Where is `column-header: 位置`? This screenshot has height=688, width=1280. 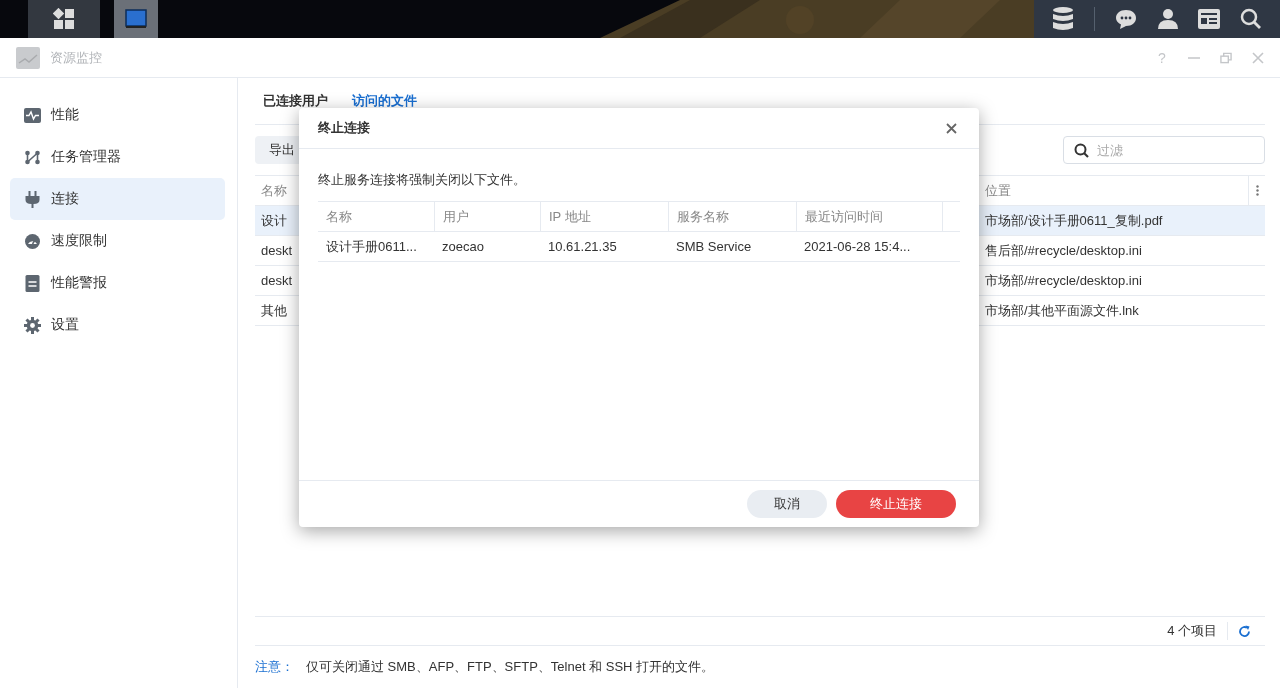
column-header: 位置 is located at coordinates (998, 190).